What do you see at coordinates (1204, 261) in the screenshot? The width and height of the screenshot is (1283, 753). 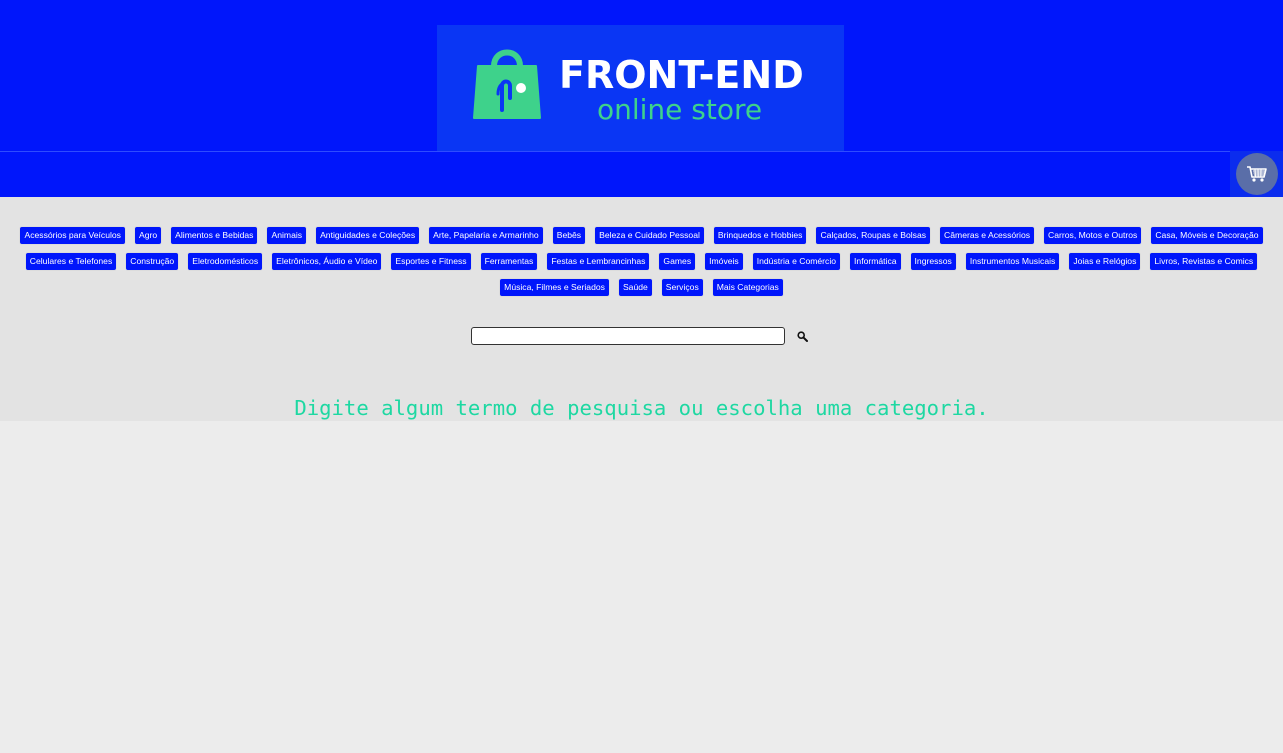 I see `category-button: Livros, Revistas e Comics` at bounding box center [1204, 261].